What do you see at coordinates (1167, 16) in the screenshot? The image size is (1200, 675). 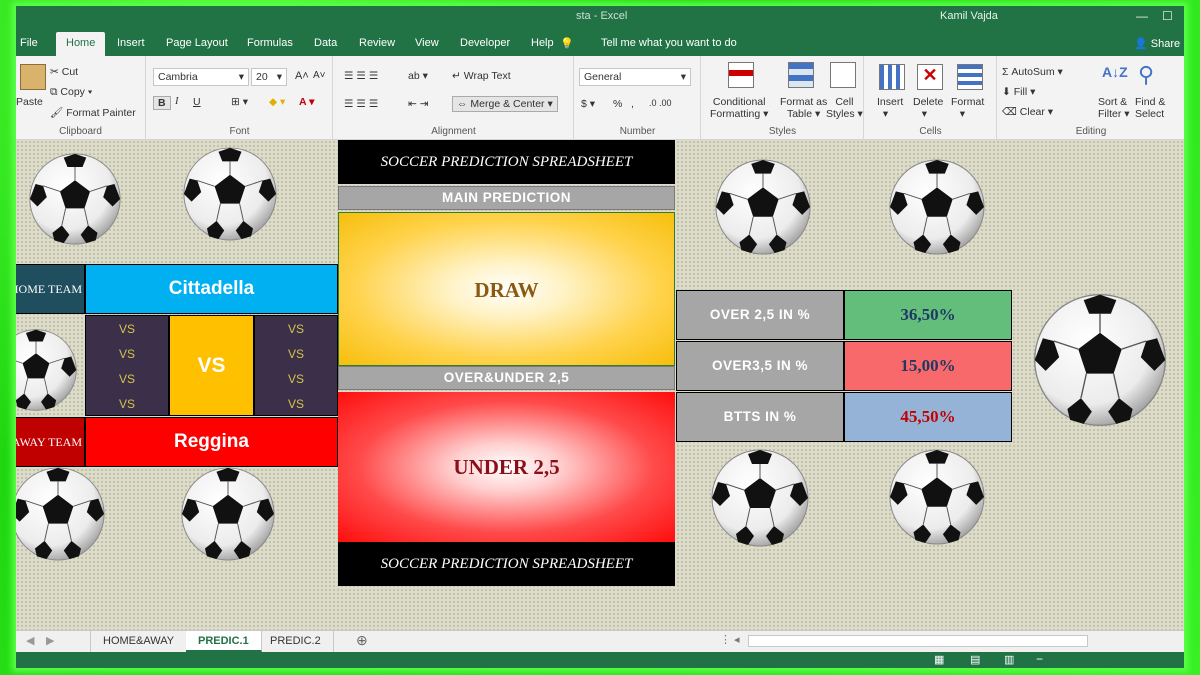 I see `restore-icon: ☐` at bounding box center [1167, 16].